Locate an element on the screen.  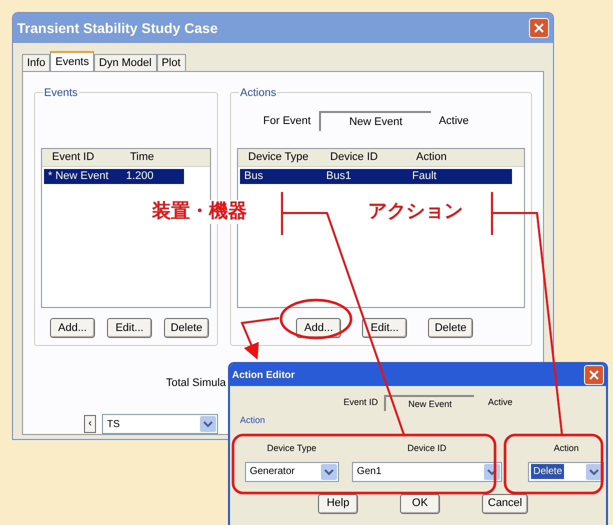
dropdown: Generator is located at coordinates (291, 472).